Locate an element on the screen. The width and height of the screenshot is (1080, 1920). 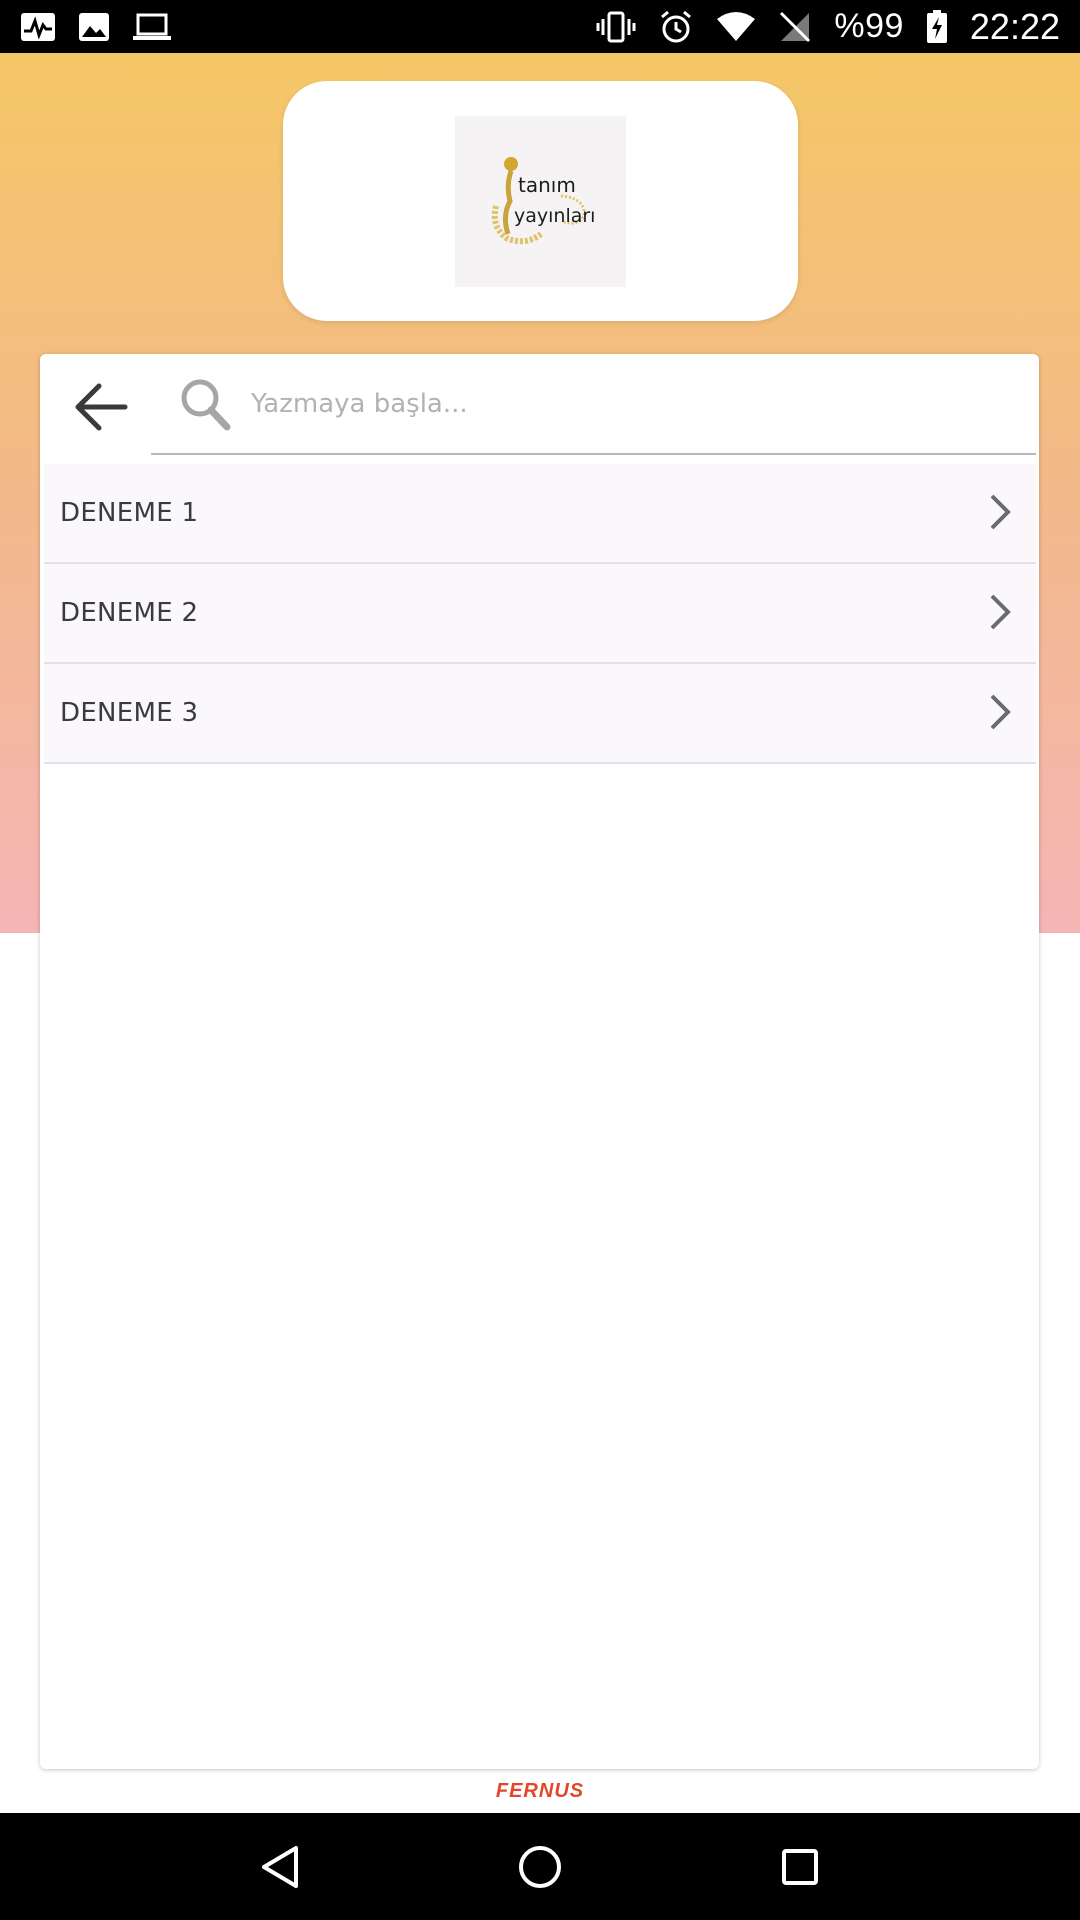
nav-recents-button is located at coordinates (800, 1867).